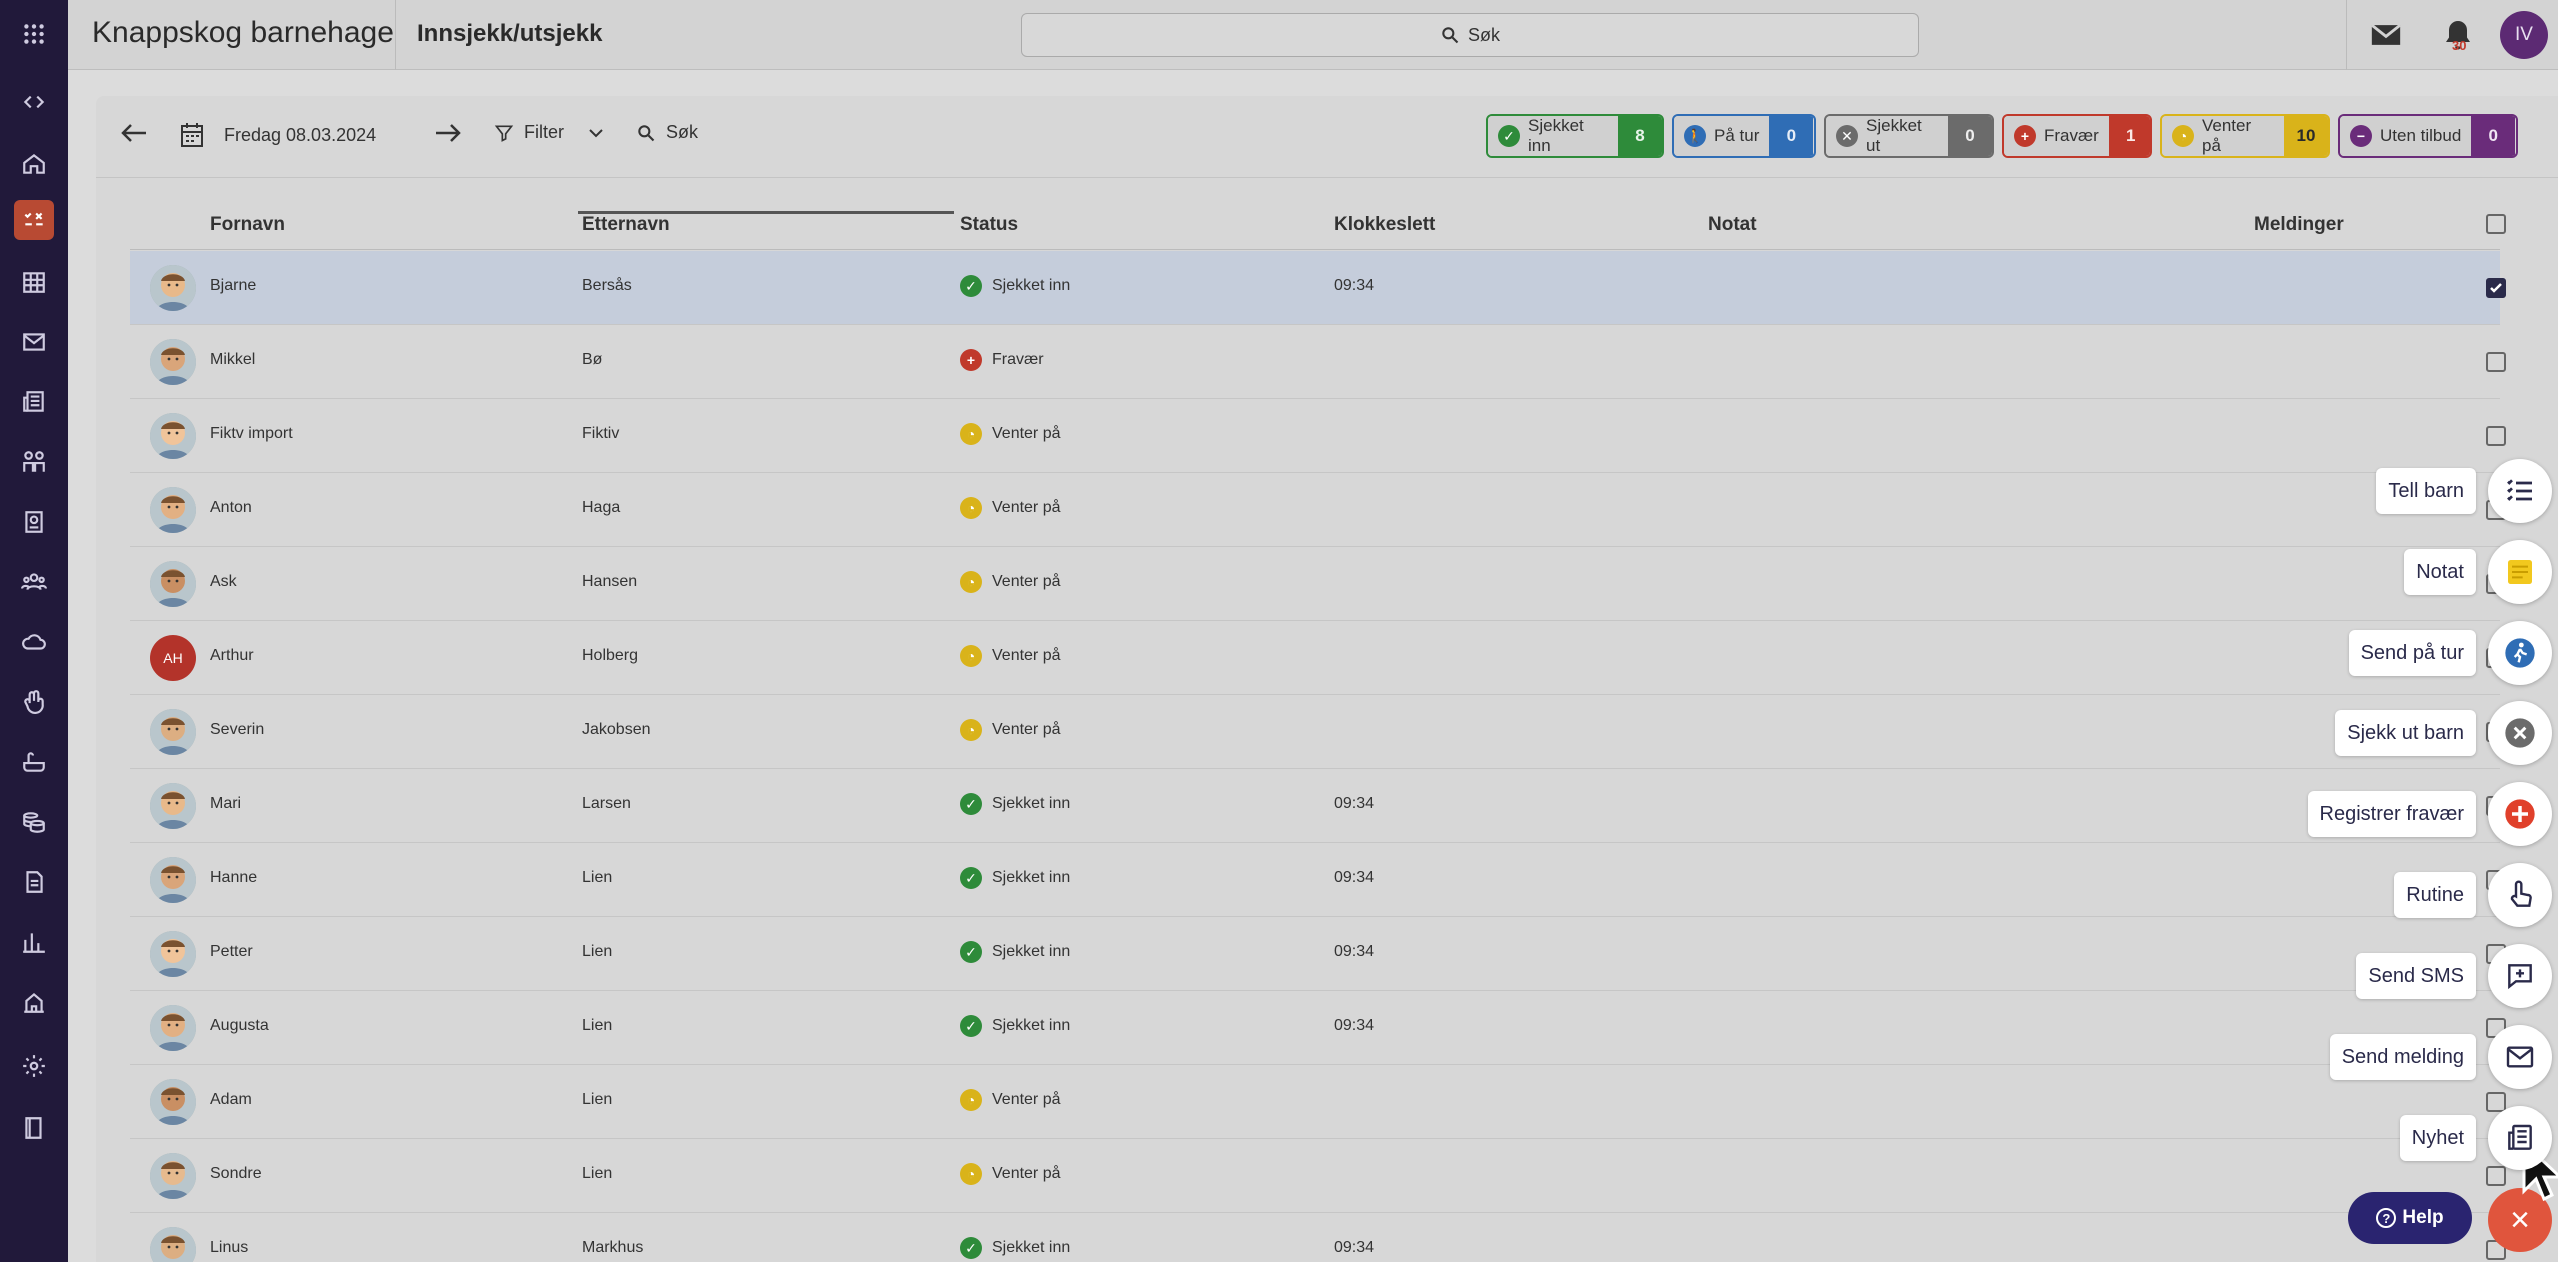 This screenshot has height=1262, width=2558. I want to click on quick-action-label: Registrer fravær, so click(2391, 814).